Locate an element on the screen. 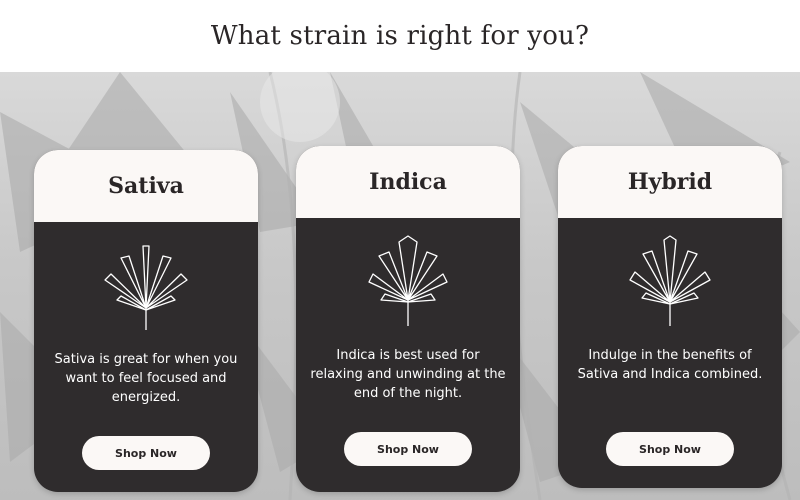  page-title: What strain is right for you? is located at coordinates (400, 36).